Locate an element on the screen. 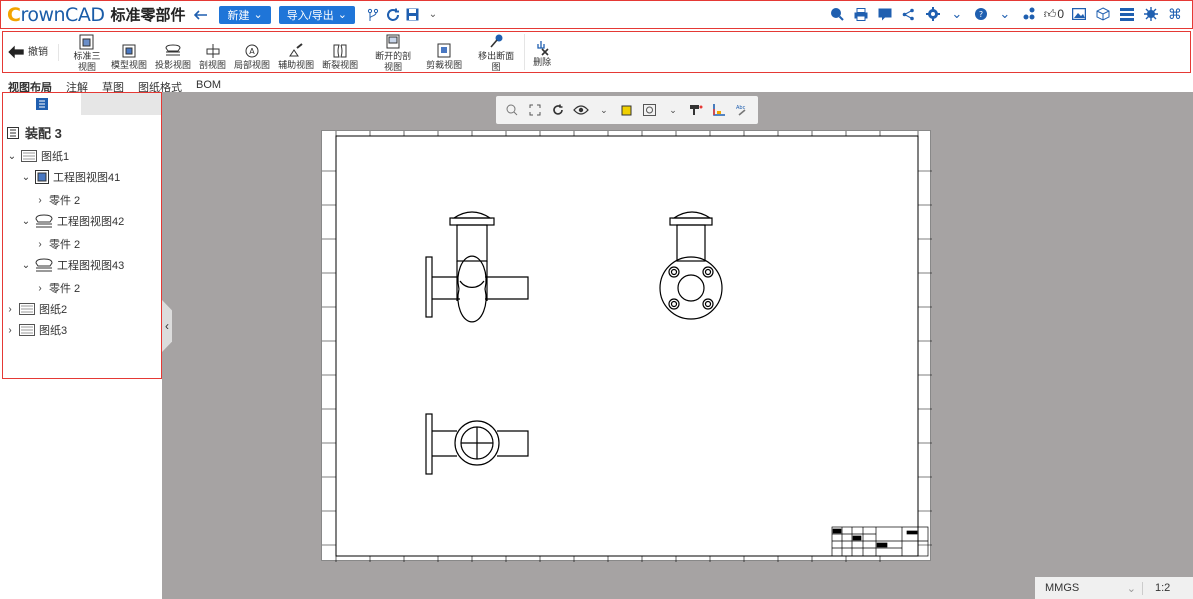  auxiliary-view-icon is located at coordinates (296, 50).